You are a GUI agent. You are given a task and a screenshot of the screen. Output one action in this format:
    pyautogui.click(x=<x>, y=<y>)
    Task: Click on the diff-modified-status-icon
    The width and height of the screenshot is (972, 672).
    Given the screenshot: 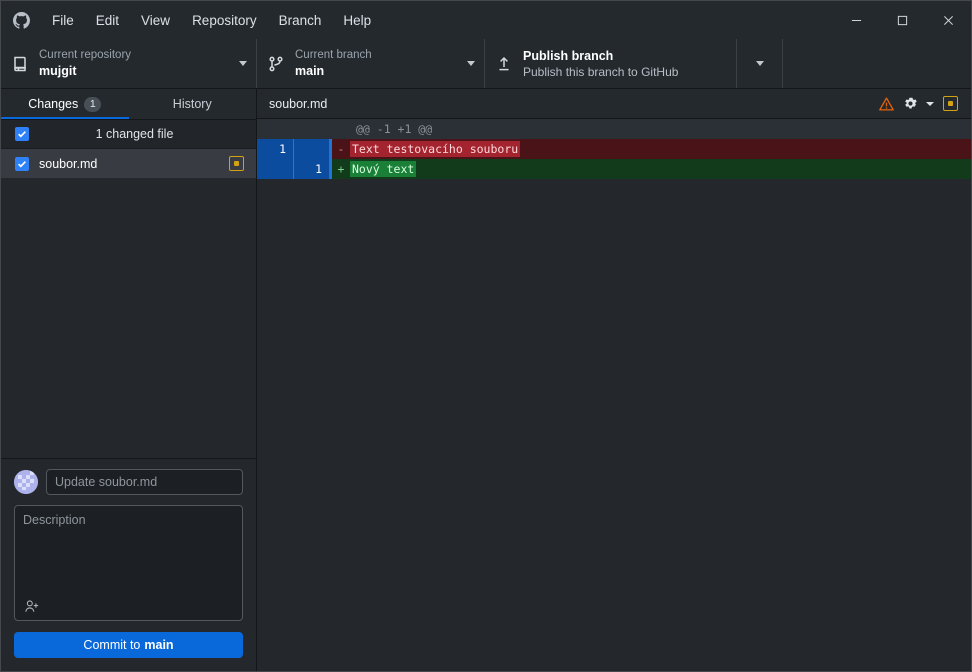 What is the action you would take?
    pyautogui.click(x=950, y=104)
    